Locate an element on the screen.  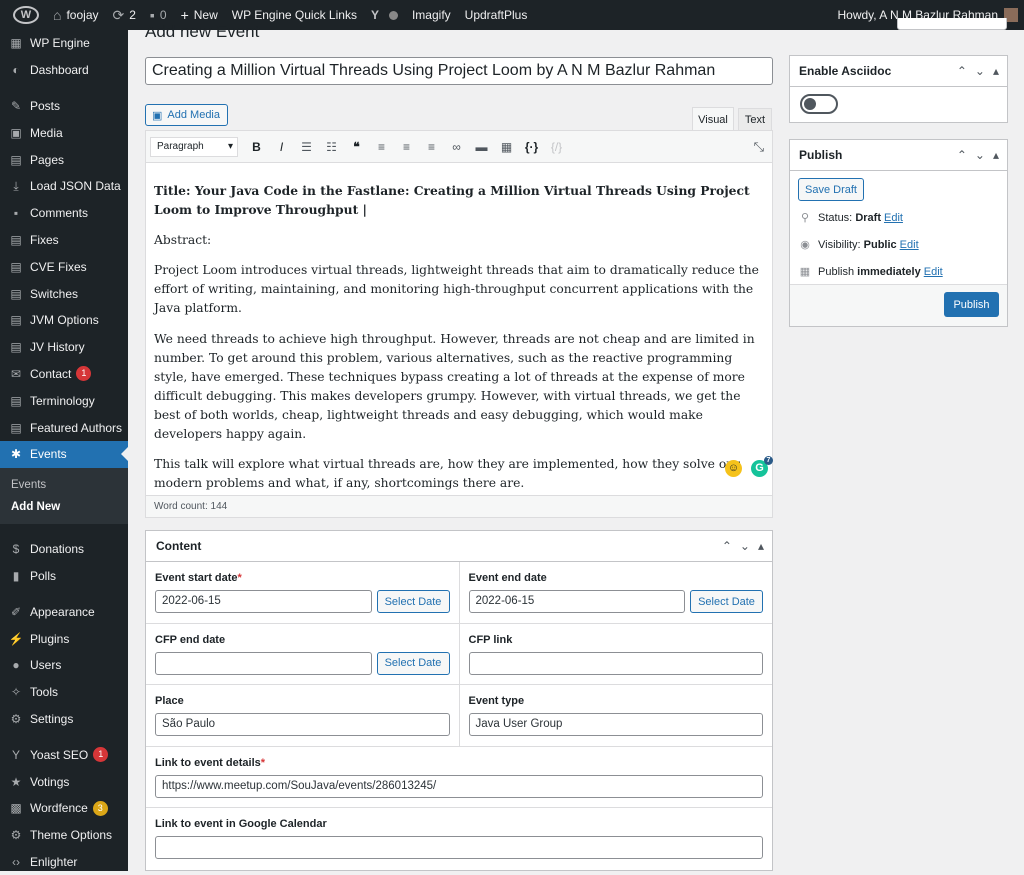
save-draft-button: Save Draft is located at coordinates (831, 189).